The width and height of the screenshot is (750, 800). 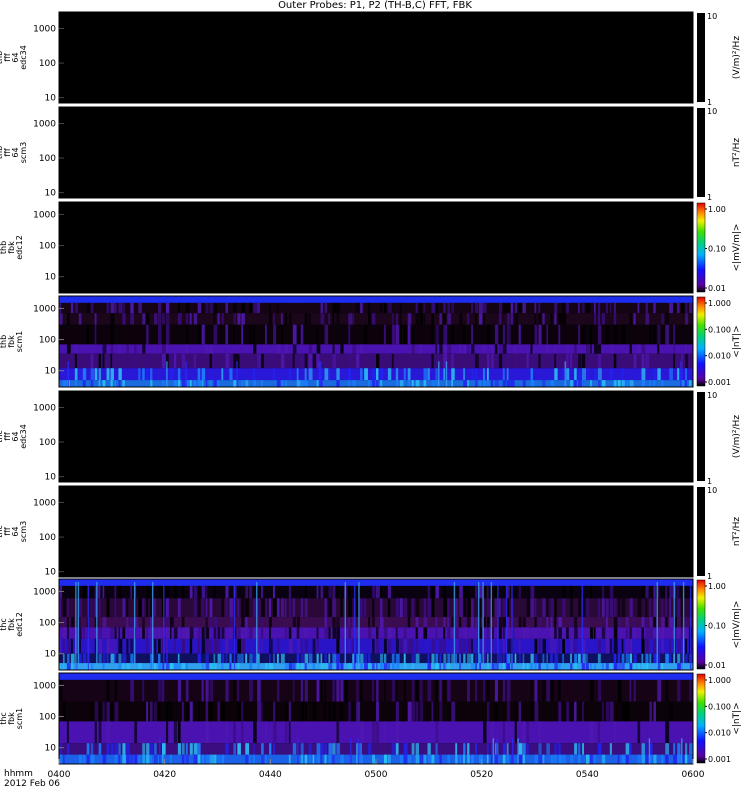 I want to click on y-tick-label: 10, so click(x=51, y=99).